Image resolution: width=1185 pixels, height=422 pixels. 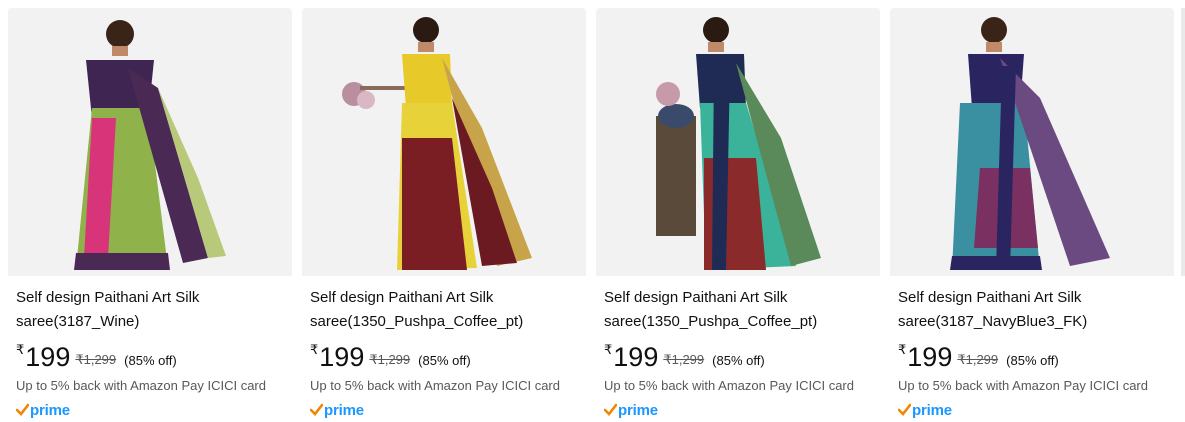 I want to click on next-card-edge, so click(x=1183, y=142).